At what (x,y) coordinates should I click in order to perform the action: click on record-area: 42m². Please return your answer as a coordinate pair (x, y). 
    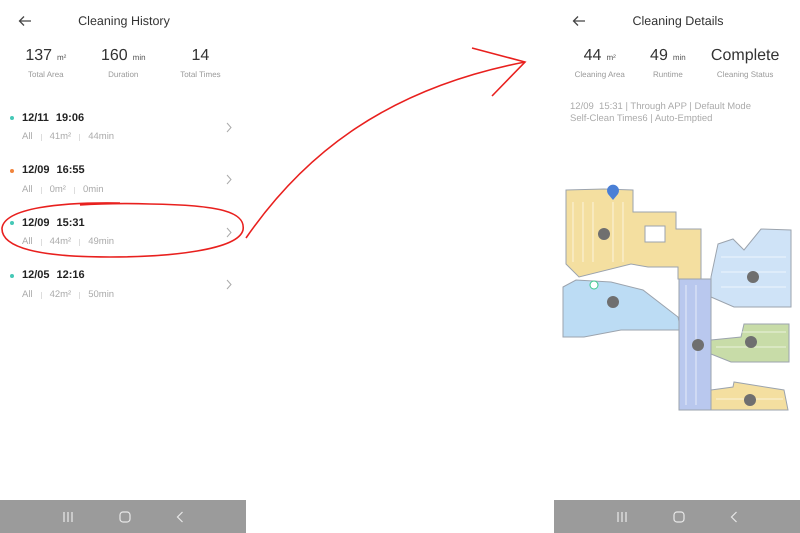
    Looking at the image, I should click on (61, 295).